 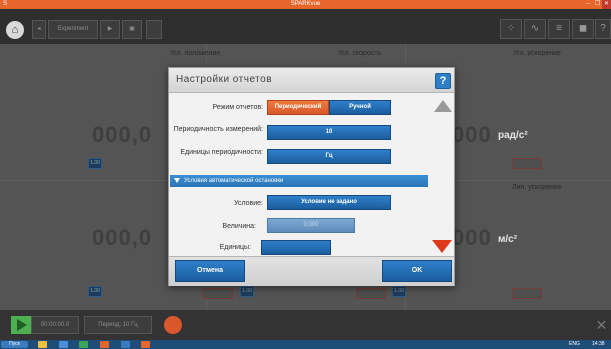 I want to click on explorer-icon, so click(x=42, y=344).